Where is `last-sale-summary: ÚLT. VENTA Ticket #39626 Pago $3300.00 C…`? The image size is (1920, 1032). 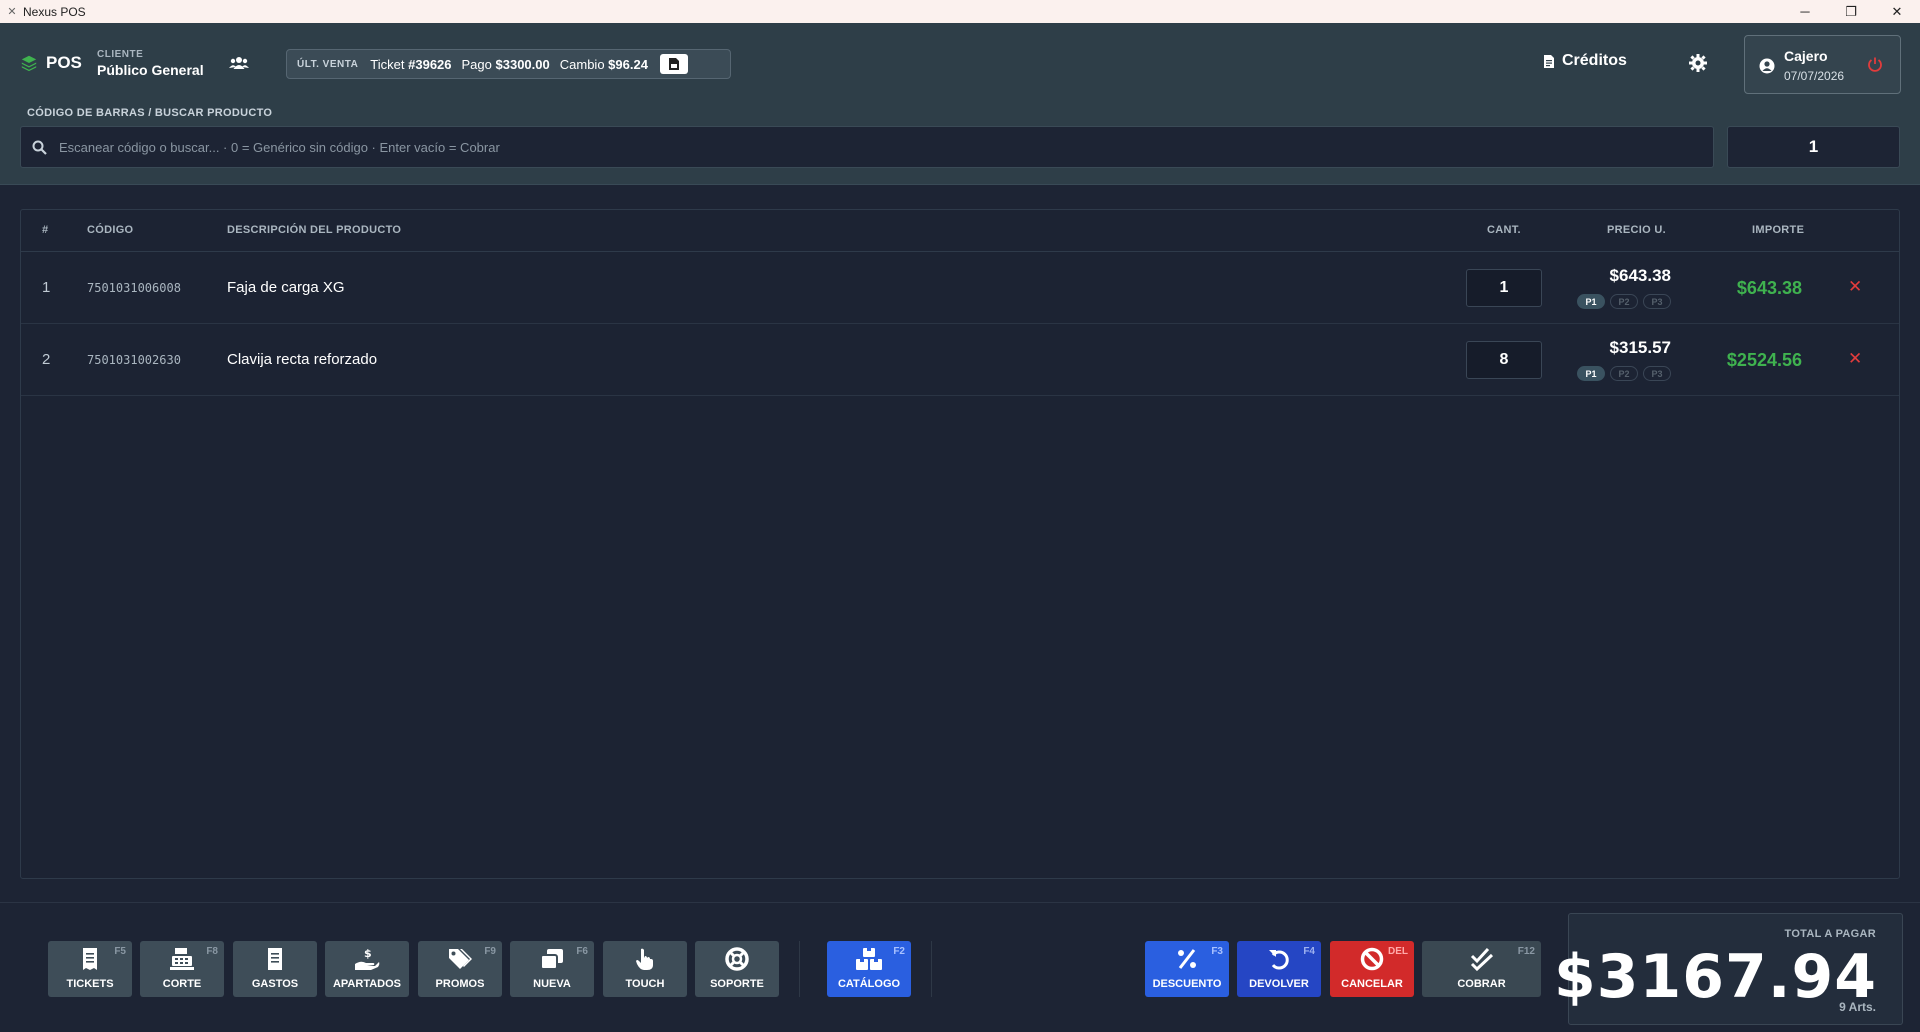 last-sale-summary: ÚLT. VENTA Ticket #39626 Pago $3300.00 C… is located at coordinates (508, 64).